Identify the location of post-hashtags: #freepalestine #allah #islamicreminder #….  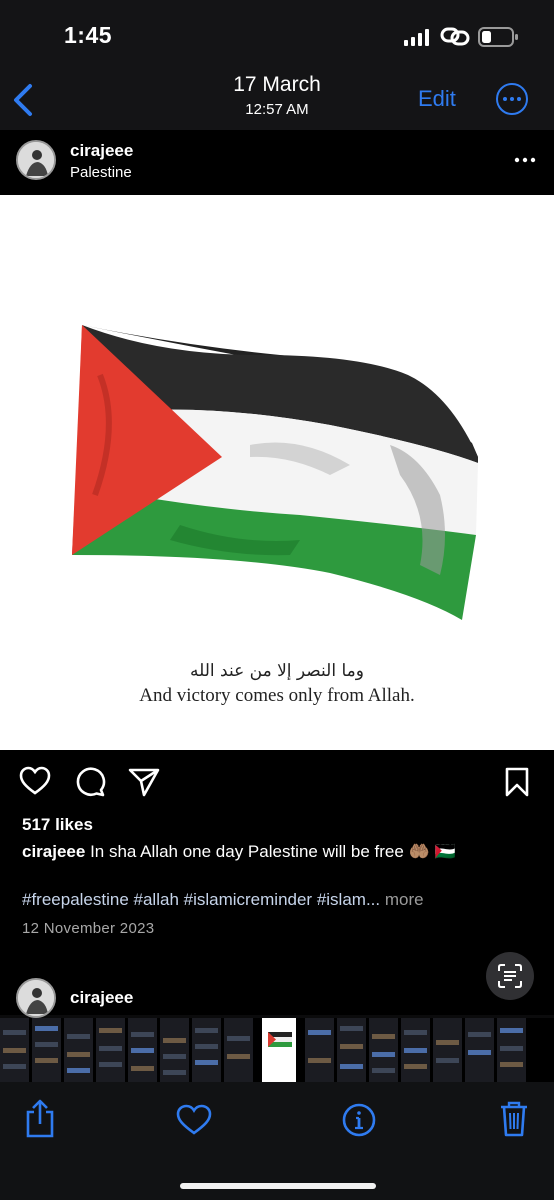
(223, 900).